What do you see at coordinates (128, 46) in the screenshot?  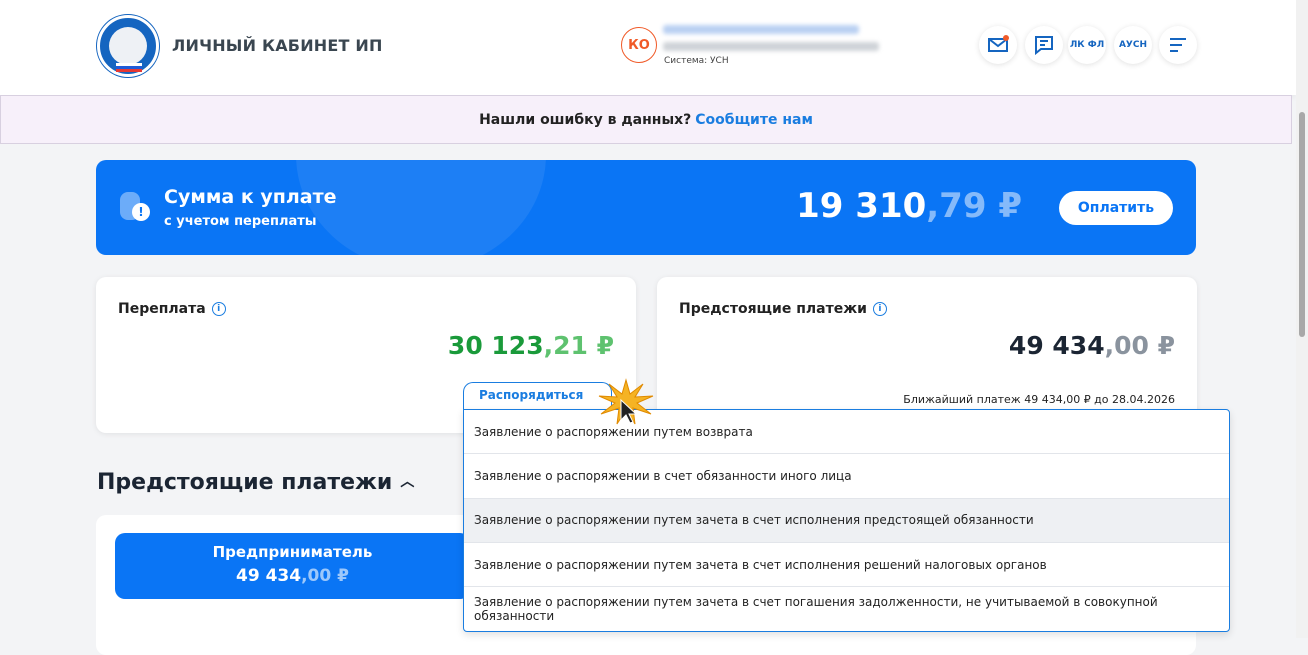 I see `fns-logo` at bounding box center [128, 46].